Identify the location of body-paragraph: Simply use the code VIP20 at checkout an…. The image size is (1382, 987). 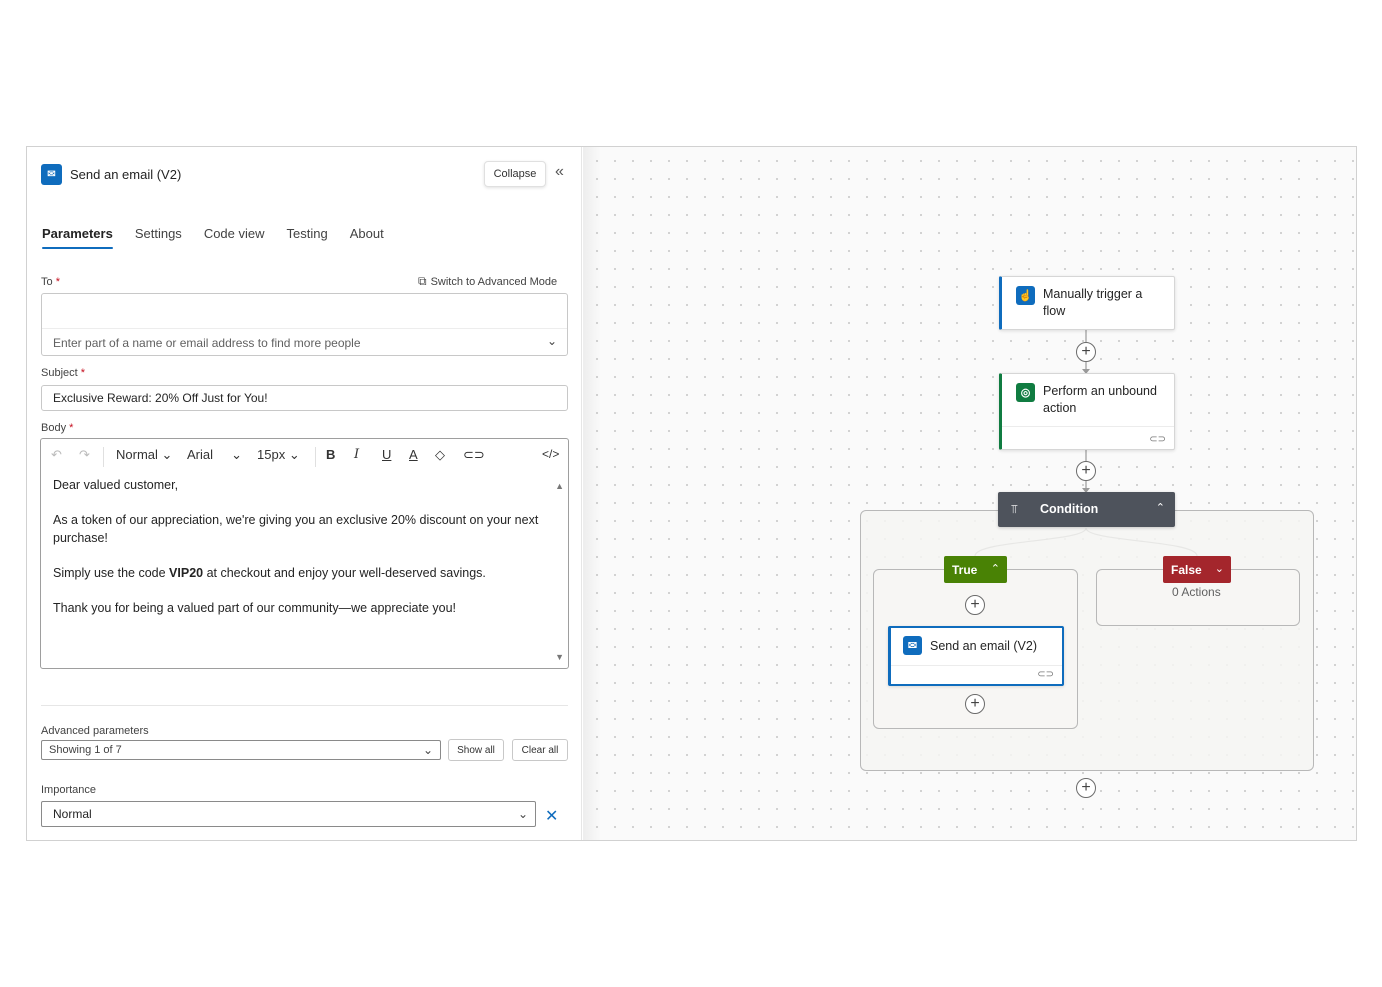
(269, 572).